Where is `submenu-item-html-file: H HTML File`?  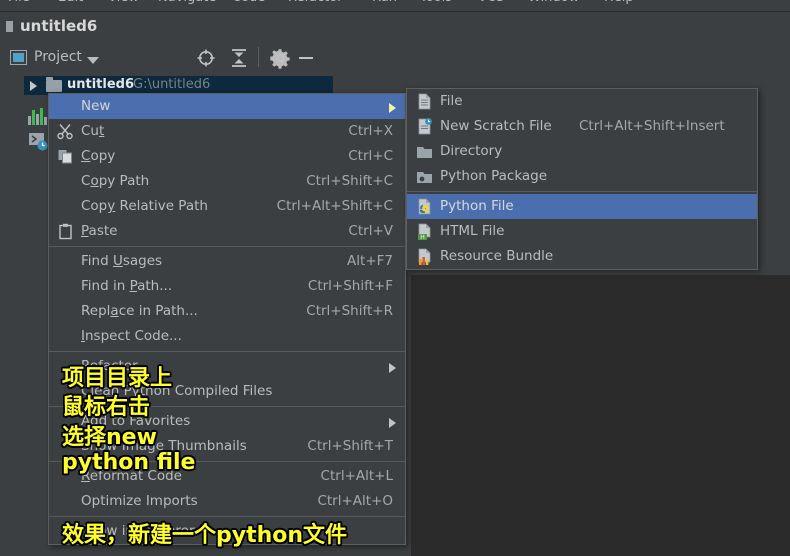 submenu-item-html-file: H HTML File is located at coordinates (582, 231).